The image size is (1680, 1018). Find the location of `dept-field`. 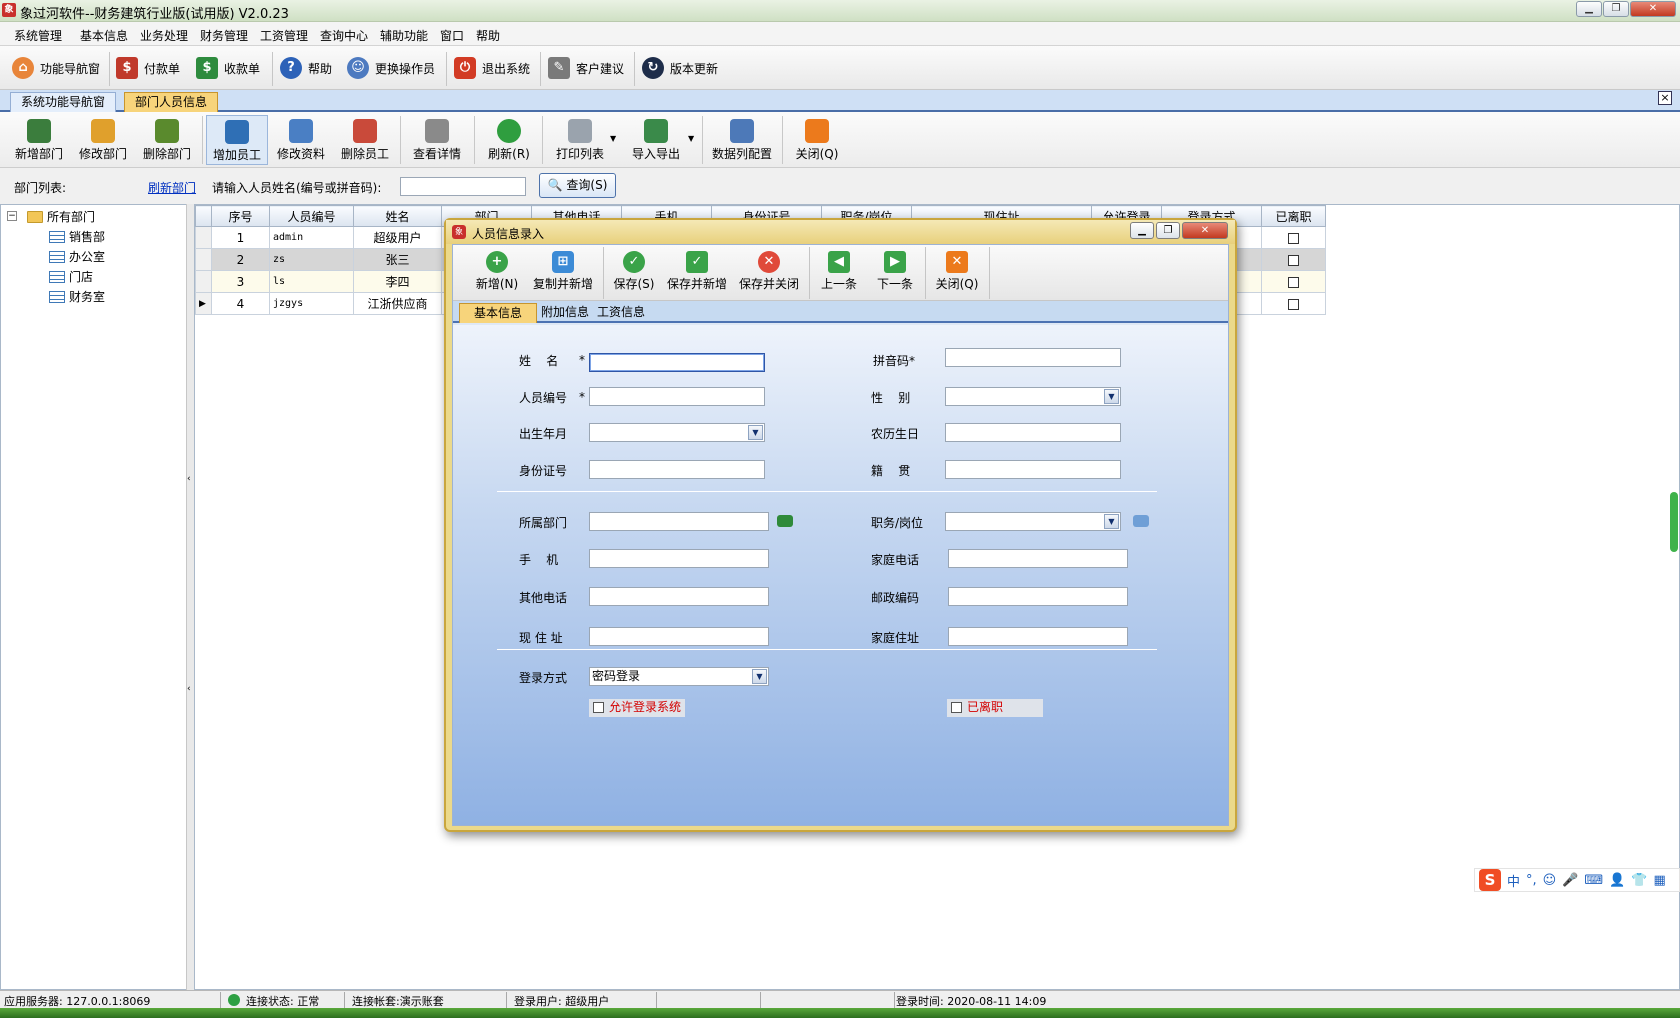

dept-field is located at coordinates (679, 521).